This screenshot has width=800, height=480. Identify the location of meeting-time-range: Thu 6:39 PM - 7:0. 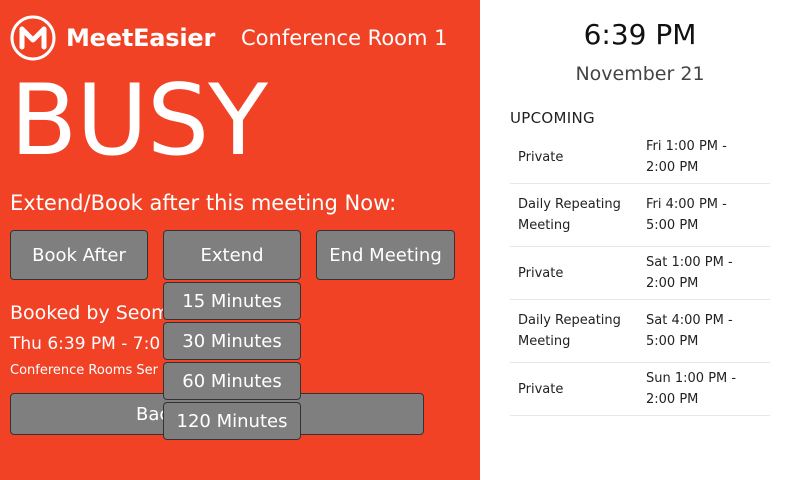
(85, 344).